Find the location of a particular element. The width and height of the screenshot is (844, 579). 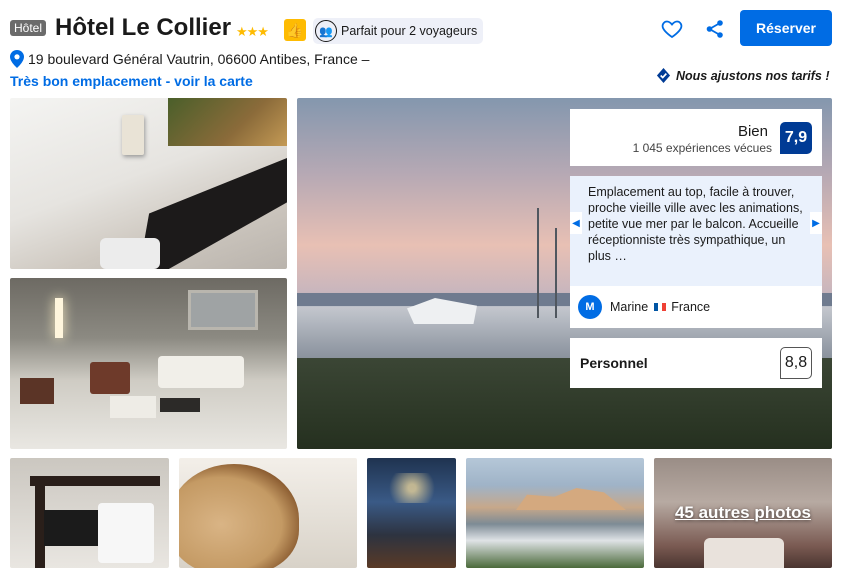

photo-room-headboard is located at coordinates (148, 183).